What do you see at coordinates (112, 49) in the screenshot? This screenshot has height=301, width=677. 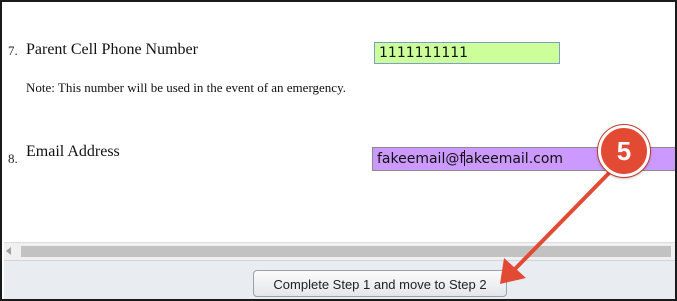 I see `phone-label: Parent Cell Phone Number` at bounding box center [112, 49].